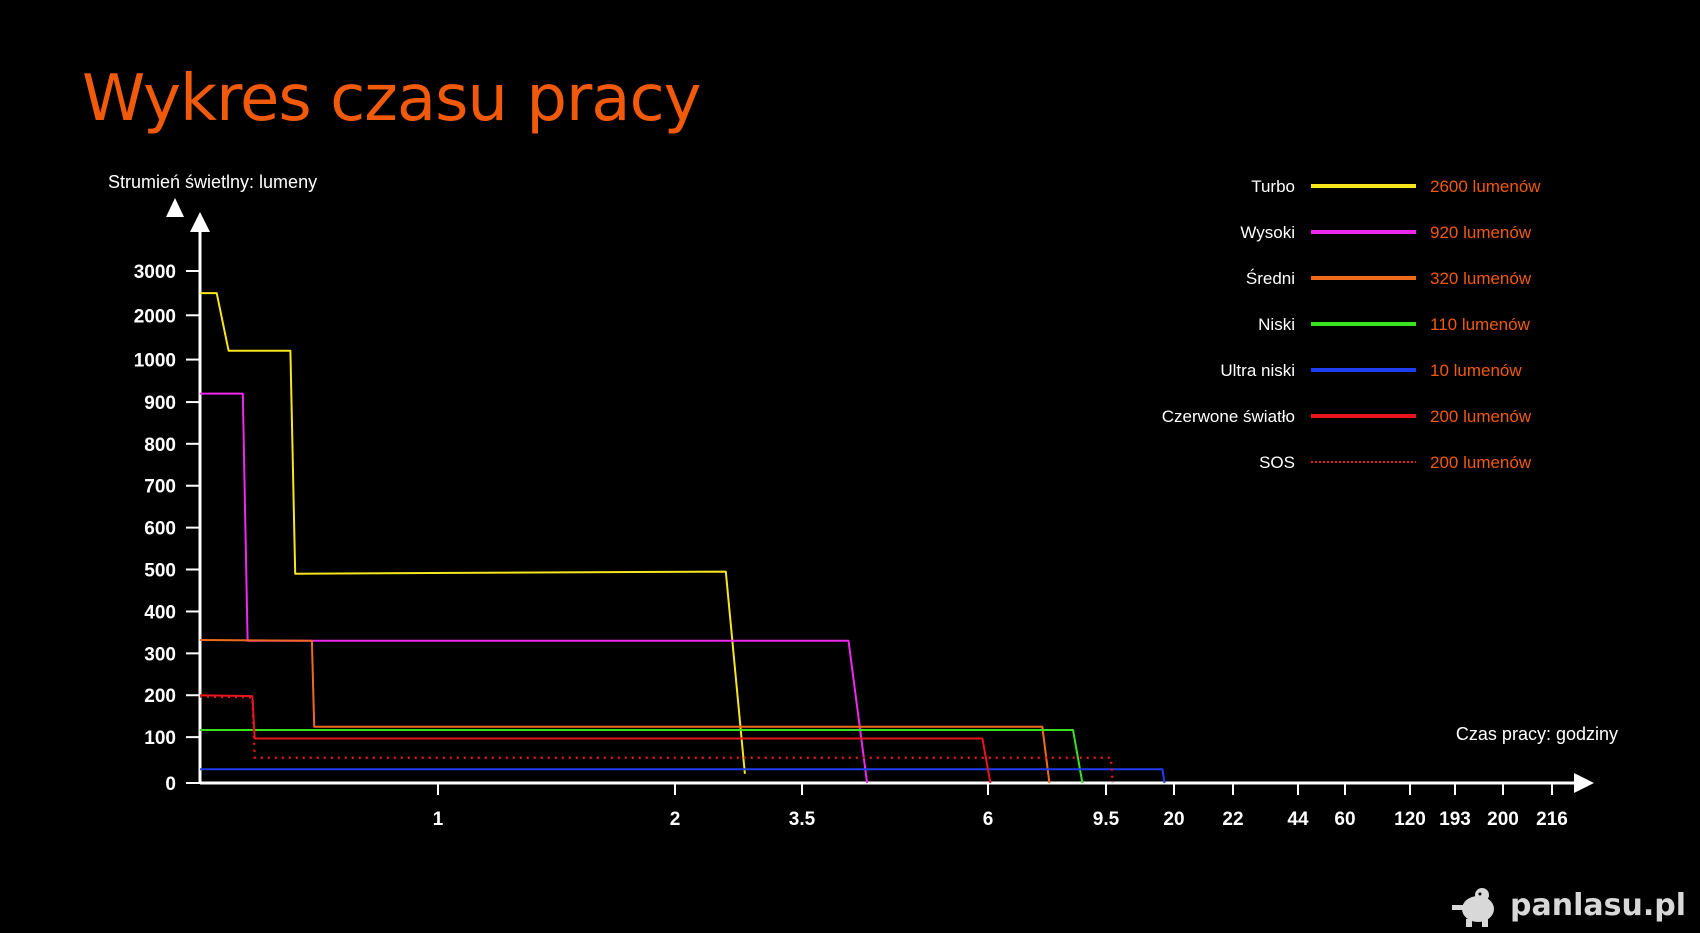  What do you see at coordinates (160, 570) in the screenshot?
I see `y-tick-label: 500` at bounding box center [160, 570].